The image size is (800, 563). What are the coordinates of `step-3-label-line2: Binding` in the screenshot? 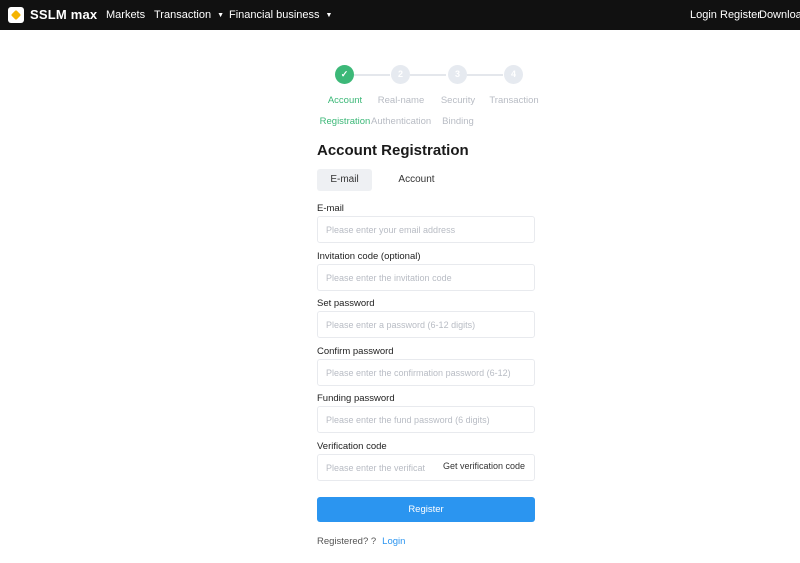 It's located at (458, 121).